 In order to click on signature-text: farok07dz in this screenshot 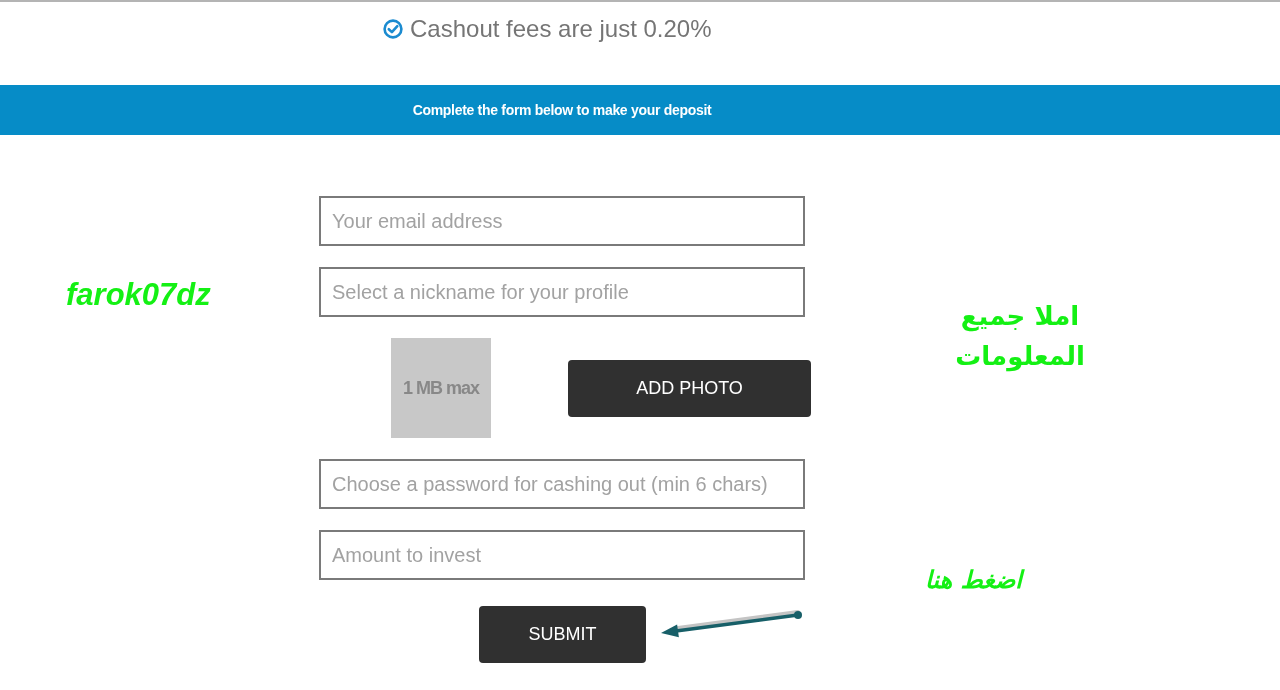, I will do `click(138, 295)`.